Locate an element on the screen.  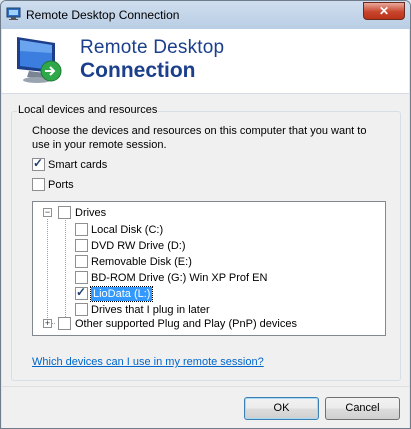
drive-checkbox-l is located at coordinates (81, 292).